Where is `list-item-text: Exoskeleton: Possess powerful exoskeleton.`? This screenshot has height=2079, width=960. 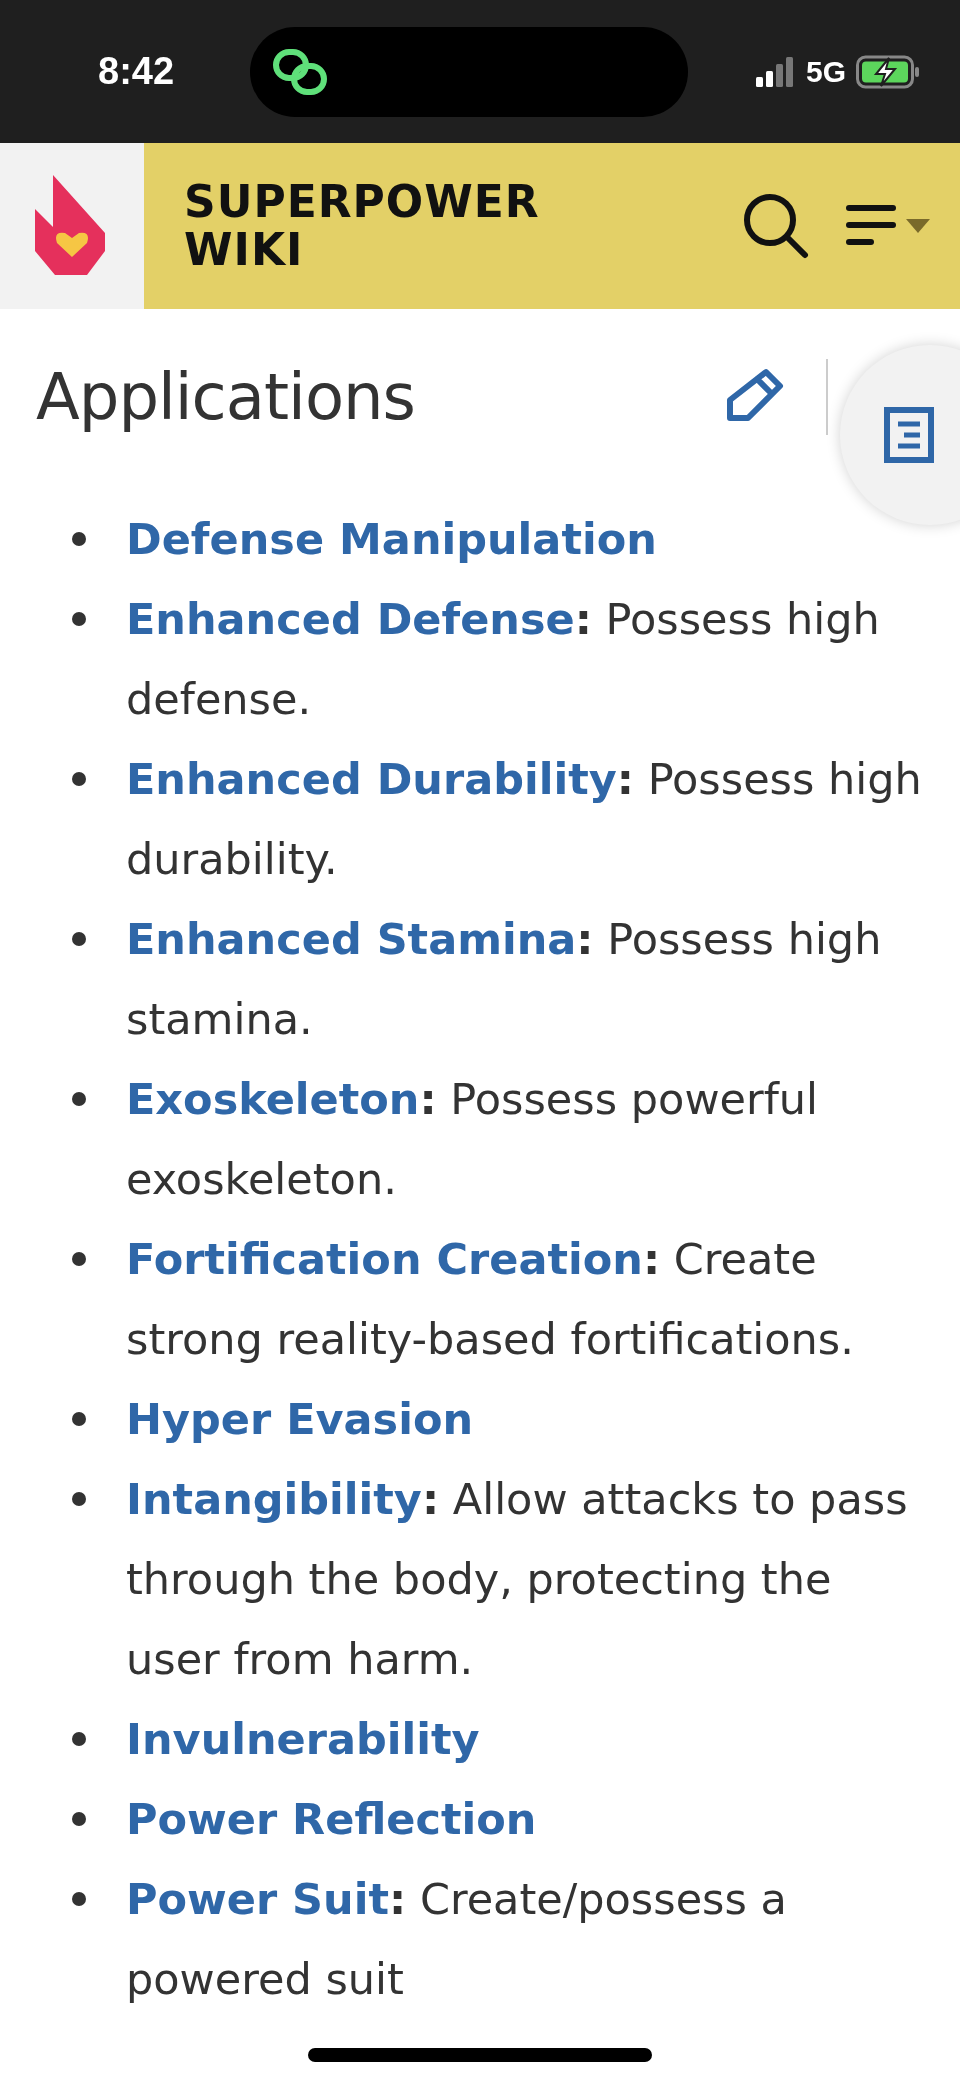
list-item-text: Exoskeleton: Possess powerful exoskeleton. is located at coordinates (473, 1139).